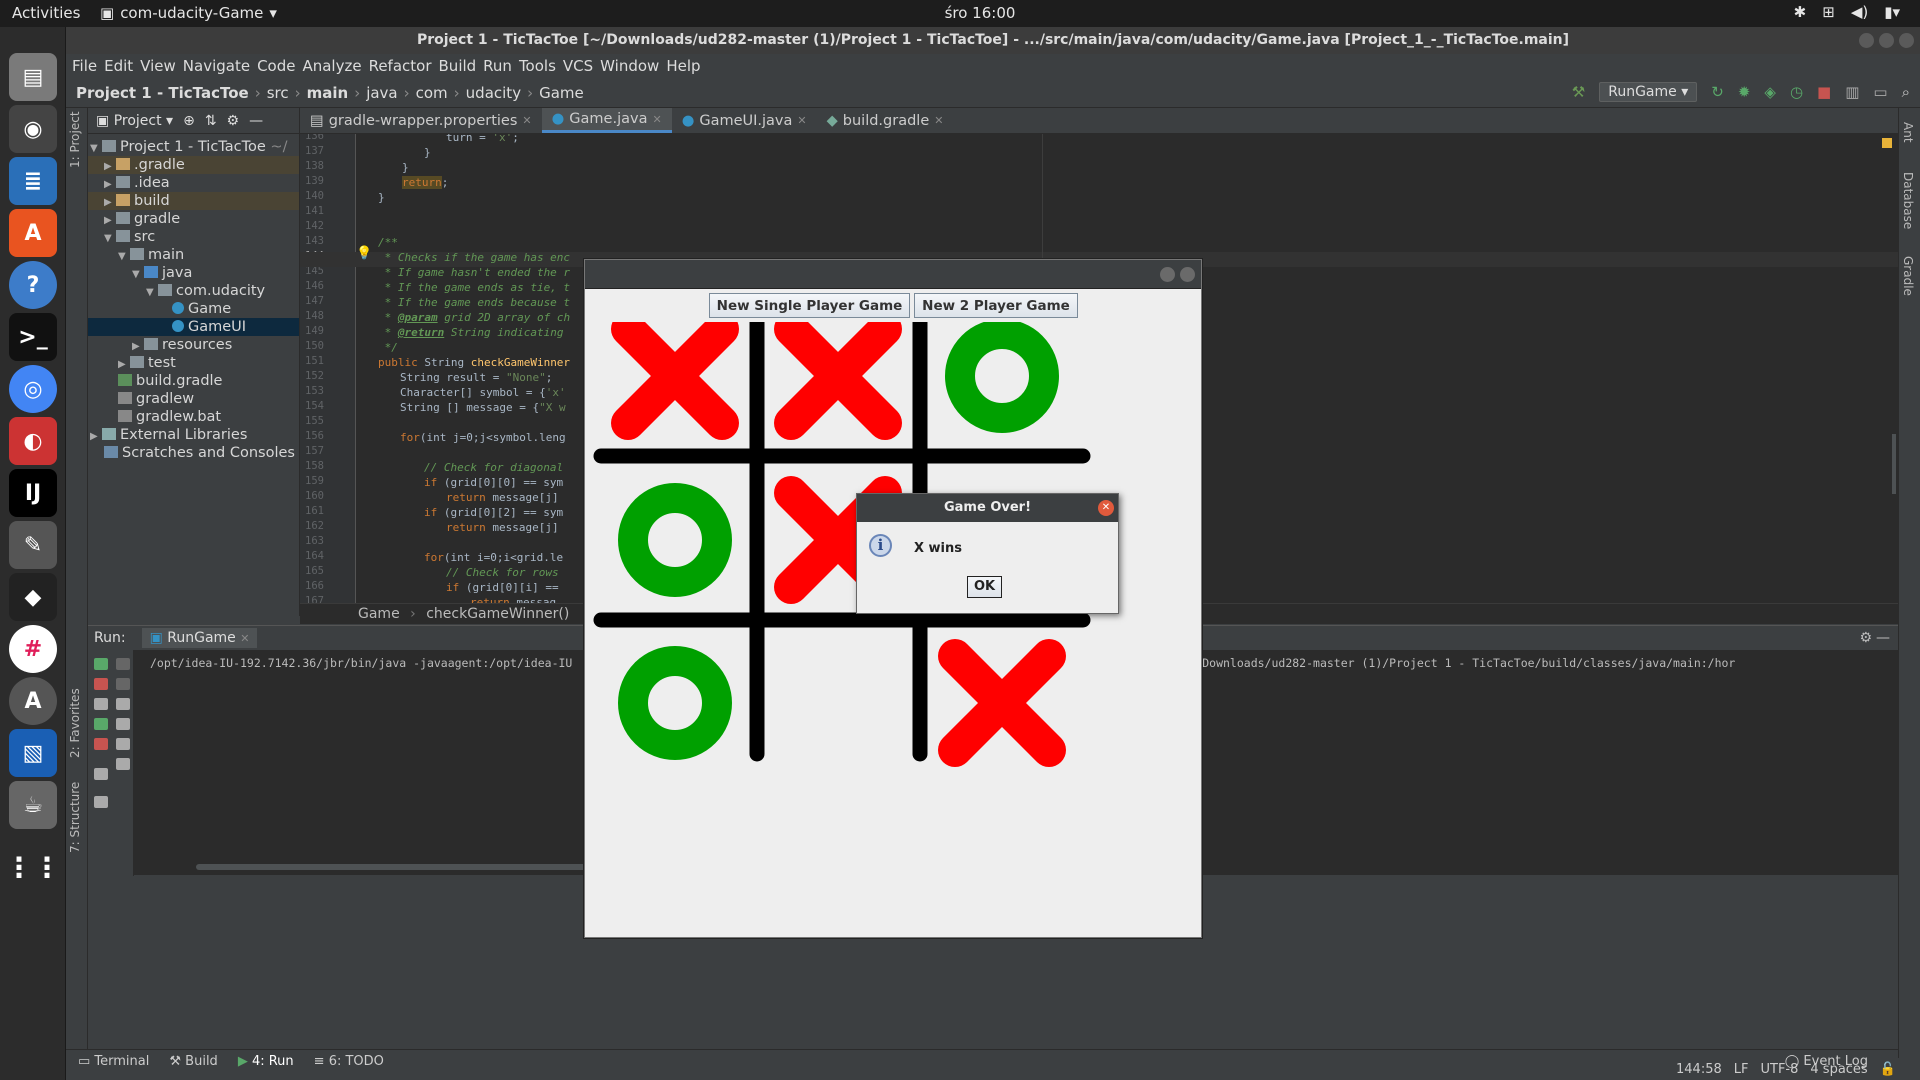 This screenshot has height=1080, width=1920. What do you see at coordinates (497, 66) in the screenshot?
I see `menu-run: Run` at bounding box center [497, 66].